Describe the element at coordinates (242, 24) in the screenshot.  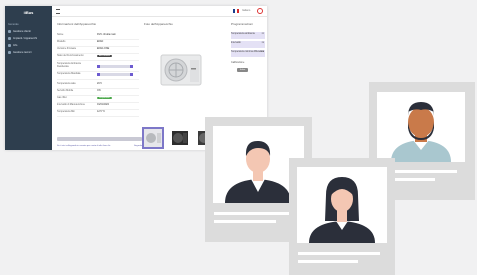
I see `right-panel-title: Programmazioni` at that location.